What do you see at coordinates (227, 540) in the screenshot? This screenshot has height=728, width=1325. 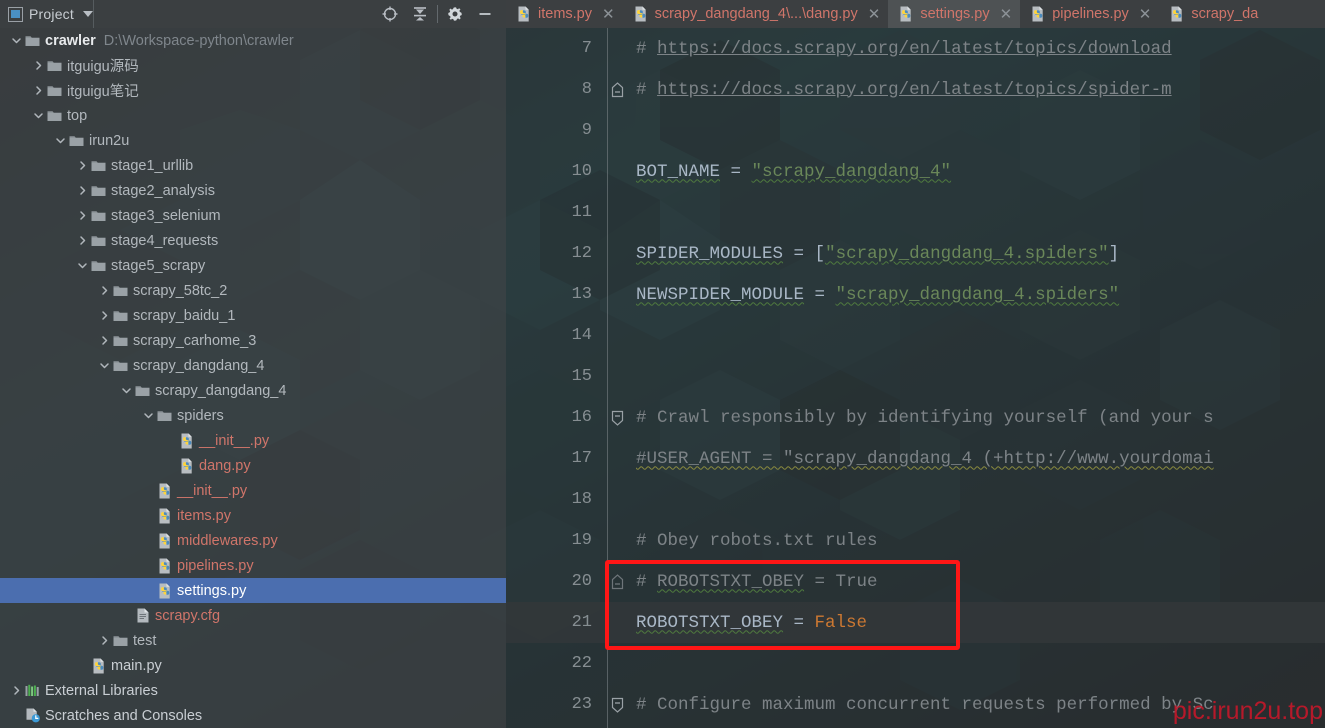 I see `tree-row-label: middlewares.py` at bounding box center [227, 540].